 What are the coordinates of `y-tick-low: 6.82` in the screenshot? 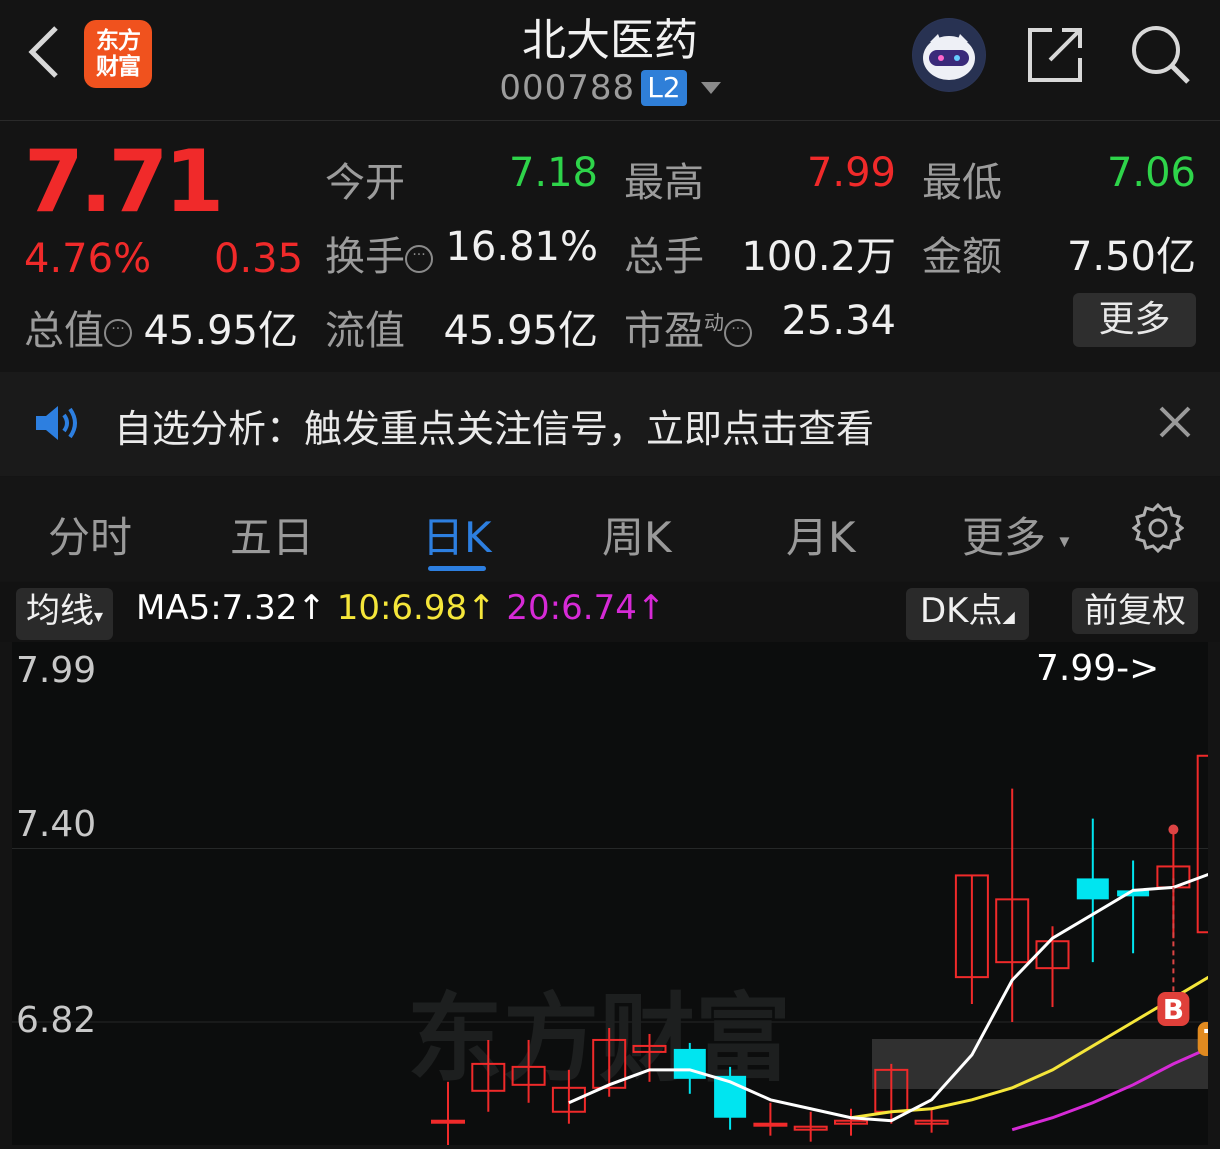 It's located at (56, 1020).